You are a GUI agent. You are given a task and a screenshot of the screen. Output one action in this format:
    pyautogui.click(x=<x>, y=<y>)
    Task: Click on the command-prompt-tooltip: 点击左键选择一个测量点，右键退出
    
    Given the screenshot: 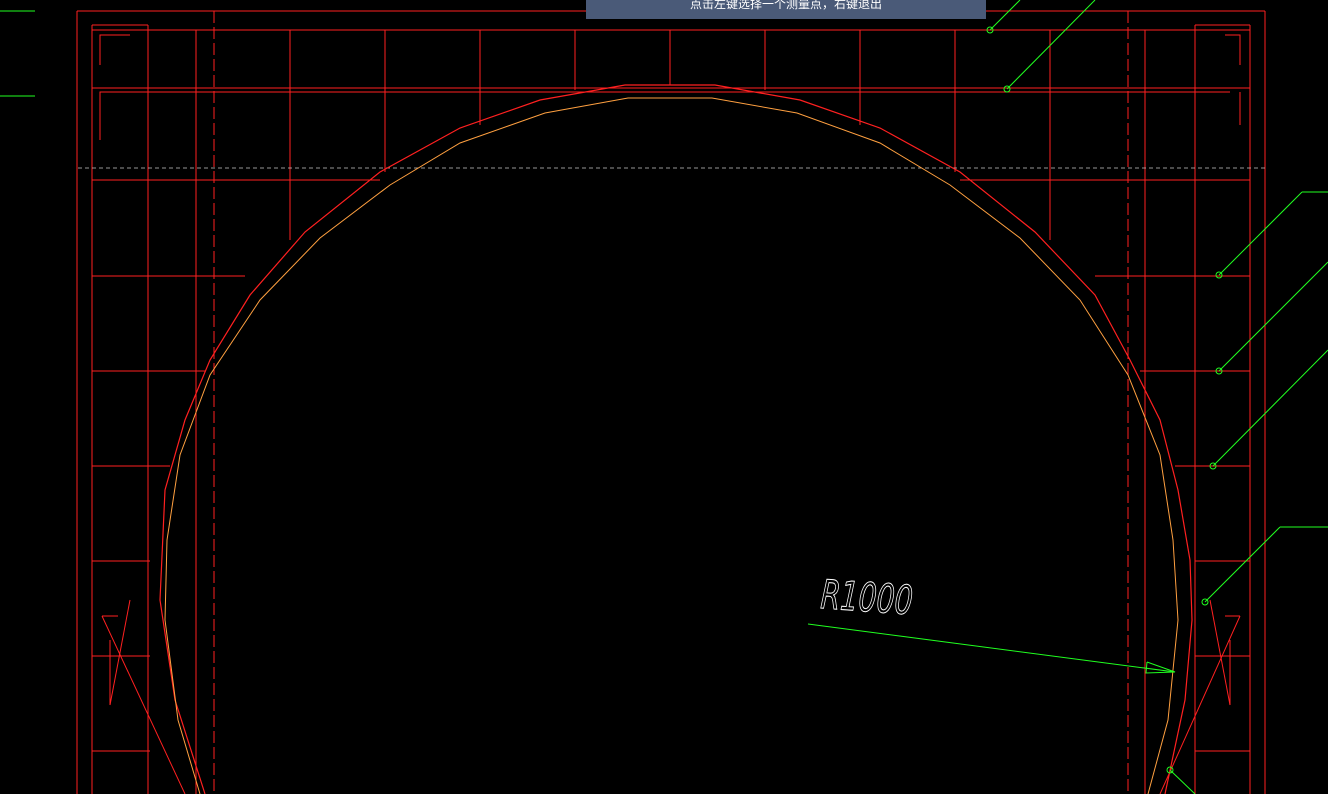 What is the action you would take?
    pyautogui.click(x=786, y=9)
    